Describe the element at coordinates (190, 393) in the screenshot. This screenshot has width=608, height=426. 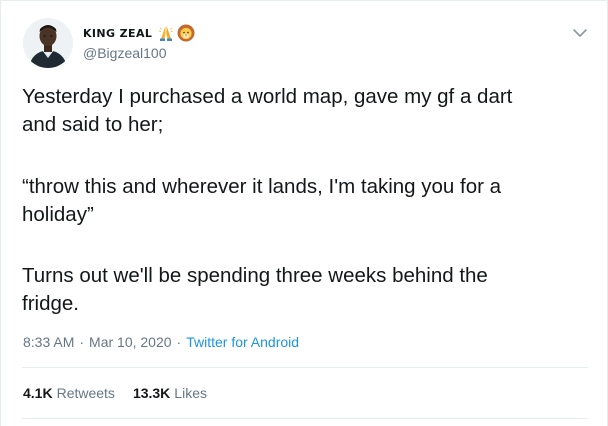
I see `likes-label: Likes` at that location.